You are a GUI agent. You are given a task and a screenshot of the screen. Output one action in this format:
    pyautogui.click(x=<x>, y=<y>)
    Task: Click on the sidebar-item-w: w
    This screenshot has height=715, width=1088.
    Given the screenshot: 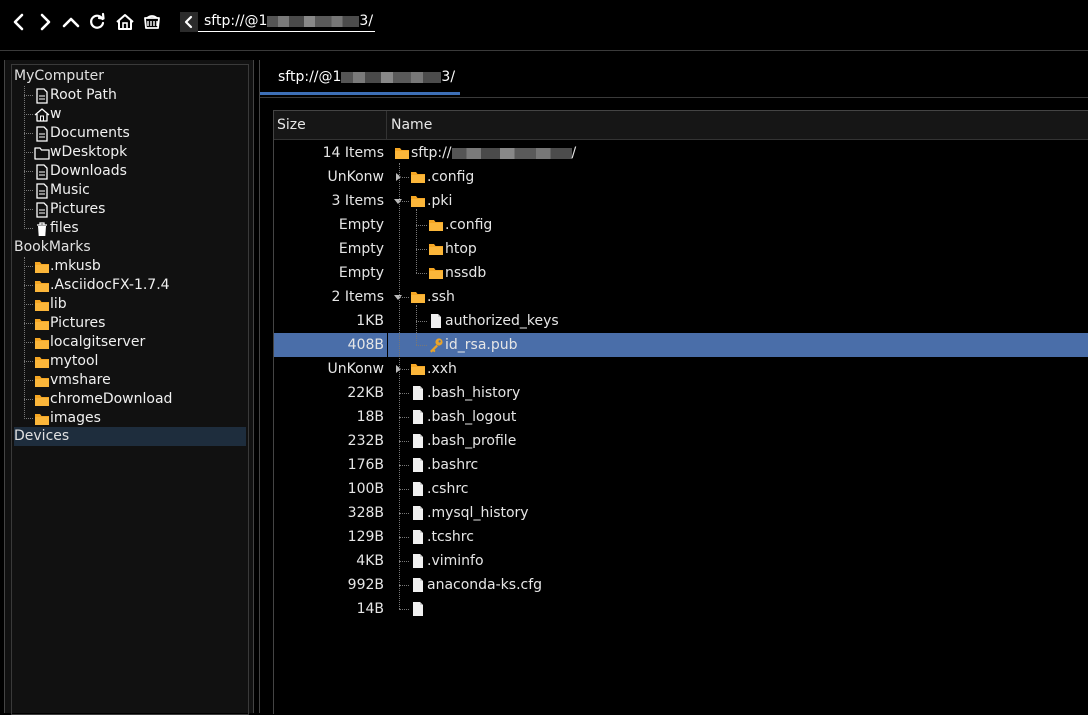 What is the action you would take?
    pyautogui.click(x=47, y=114)
    